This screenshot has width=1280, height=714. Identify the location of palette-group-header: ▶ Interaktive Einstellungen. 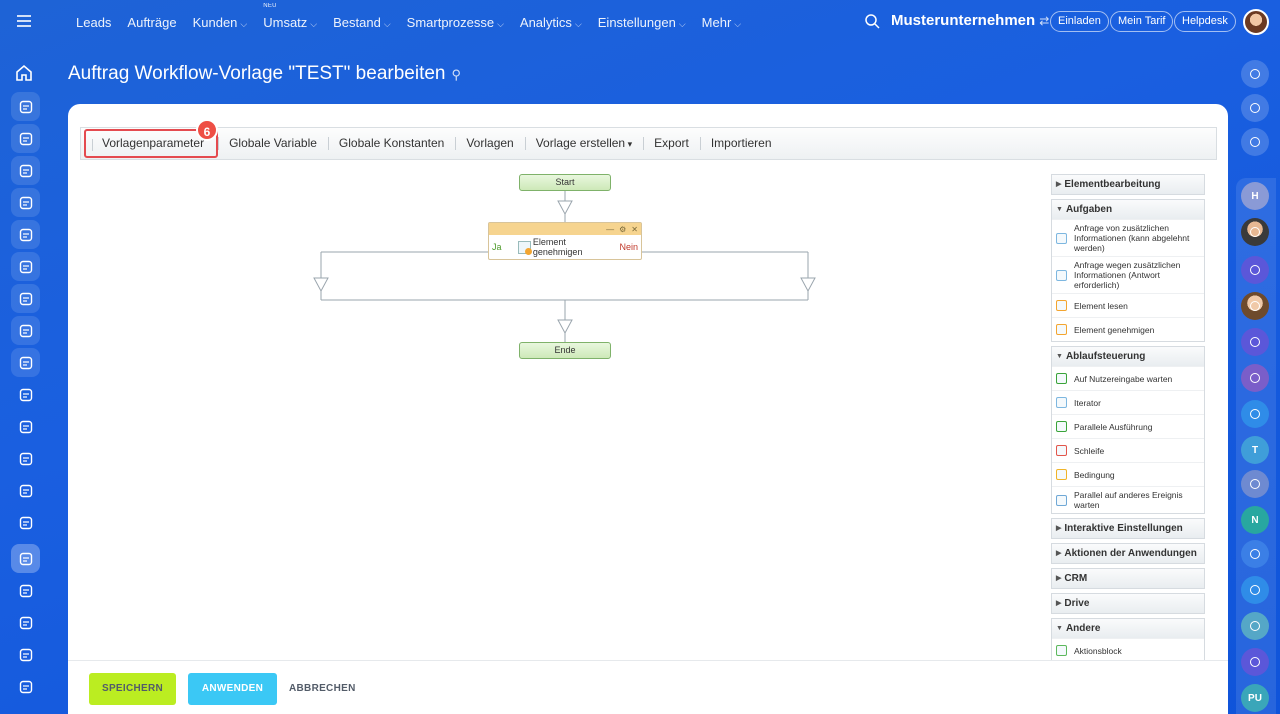
(1128, 528).